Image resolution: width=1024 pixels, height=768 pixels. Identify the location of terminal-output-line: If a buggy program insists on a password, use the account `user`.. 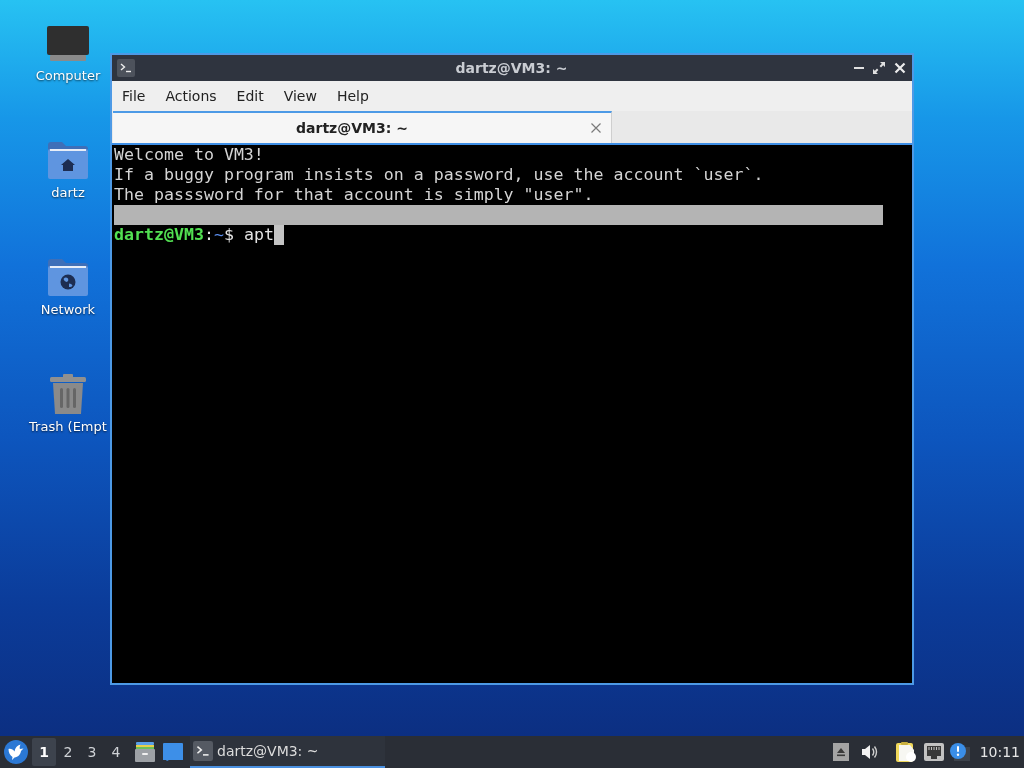
(439, 175).